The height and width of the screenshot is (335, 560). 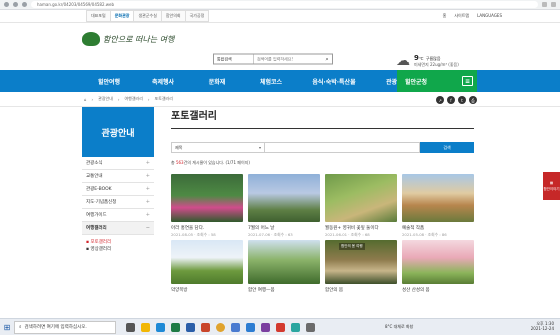 What do you see at coordinates (24, 4) in the screenshot?
I see `reload-icon` at bounding box center [24, 4].